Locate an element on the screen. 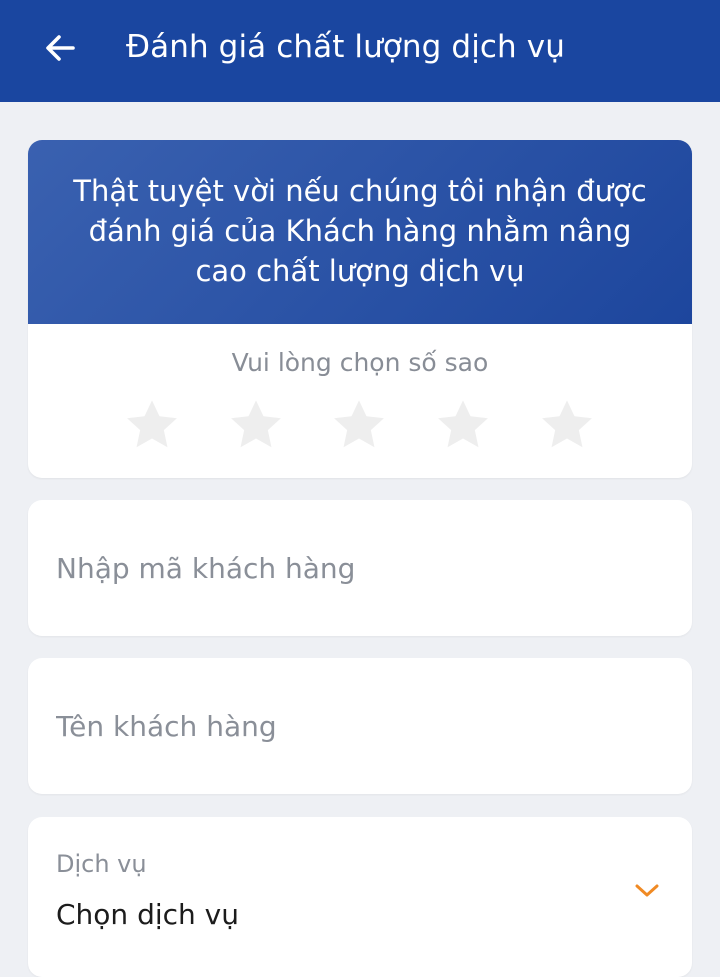 The width and height of the screenshot is (720, 977). rating-prompt: Vui lòng chọn số sao is located at coordinates (360, 362).